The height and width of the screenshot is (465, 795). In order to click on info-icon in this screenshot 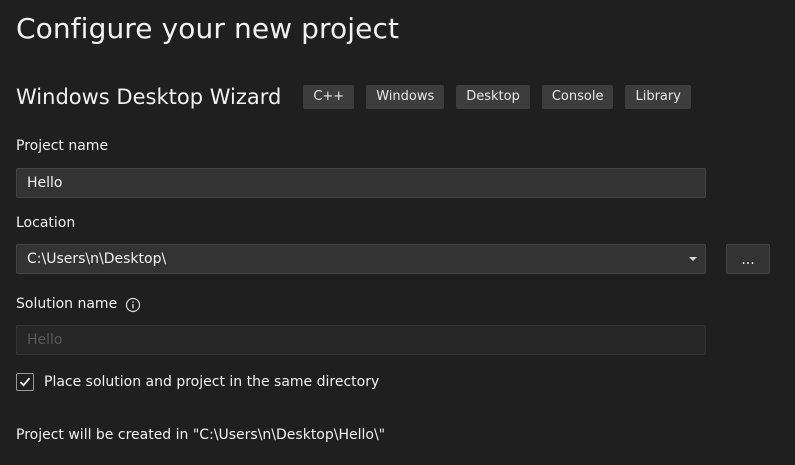, I will do `click(133, 305)`.